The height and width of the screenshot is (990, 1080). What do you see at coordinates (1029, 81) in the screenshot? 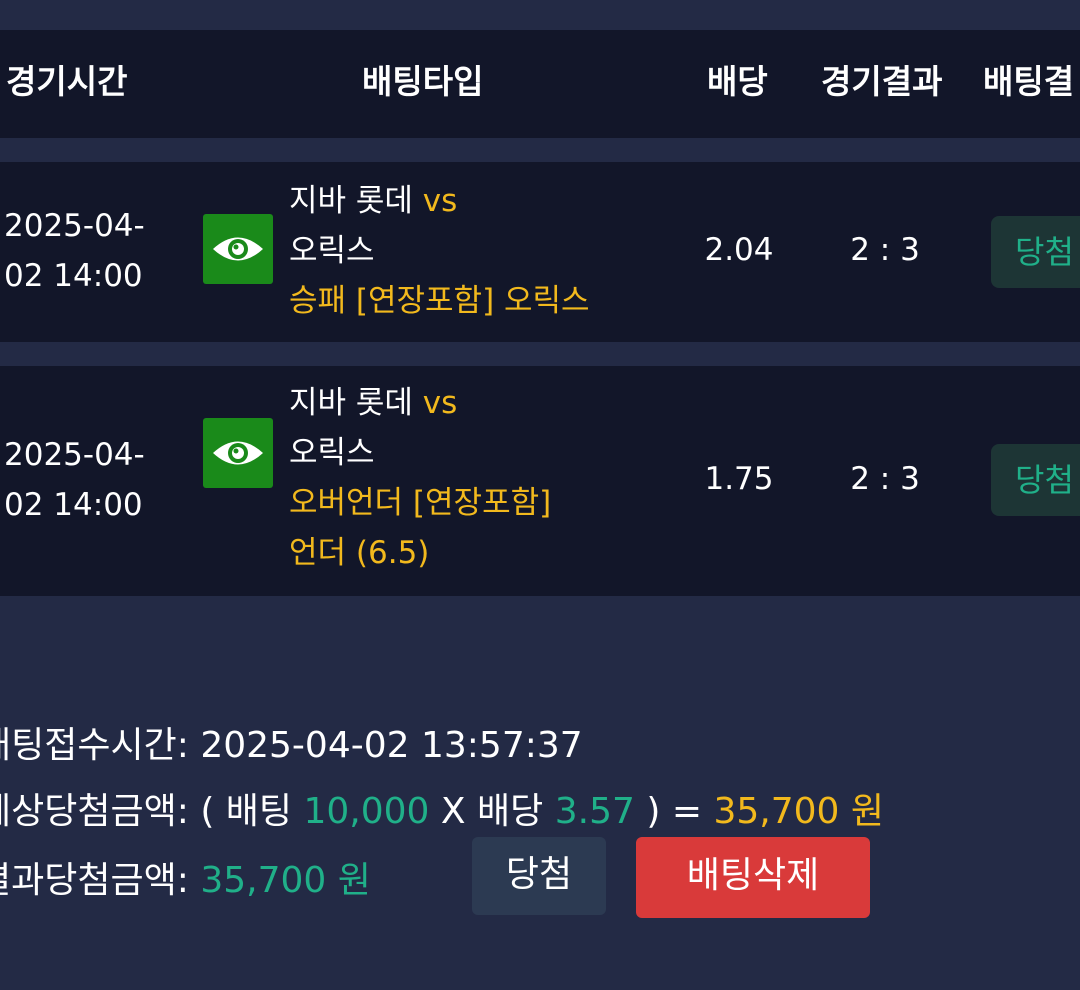
I see `header-bet-result: 배팅결` at bounding box center [1029, 81].